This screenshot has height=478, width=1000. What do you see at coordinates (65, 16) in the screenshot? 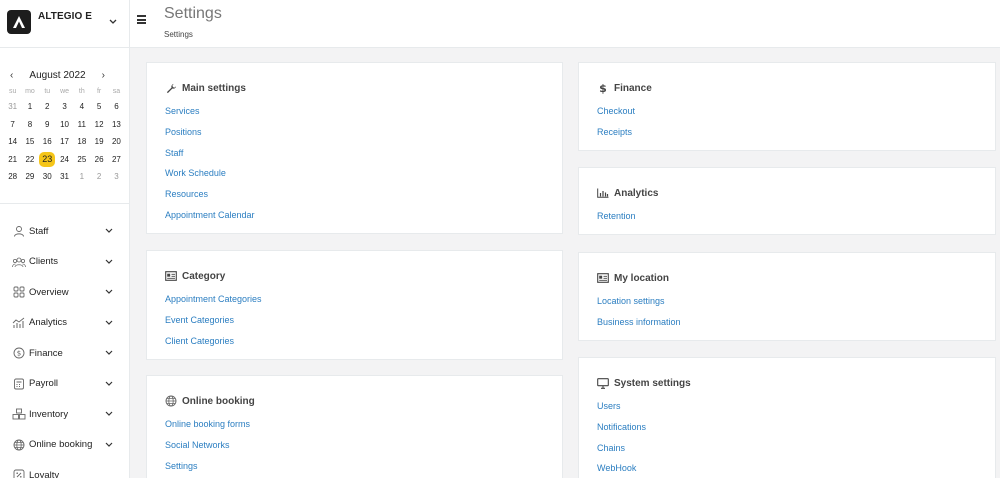
I see `brand-name: ALTEGIO E` at bounding box center [65, 16].